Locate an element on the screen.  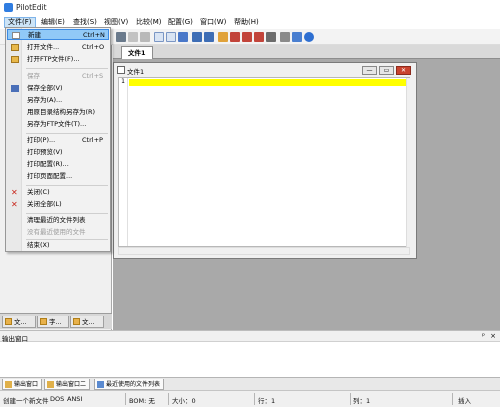
status-column: 列：1 is located at coordinates (362, 401).